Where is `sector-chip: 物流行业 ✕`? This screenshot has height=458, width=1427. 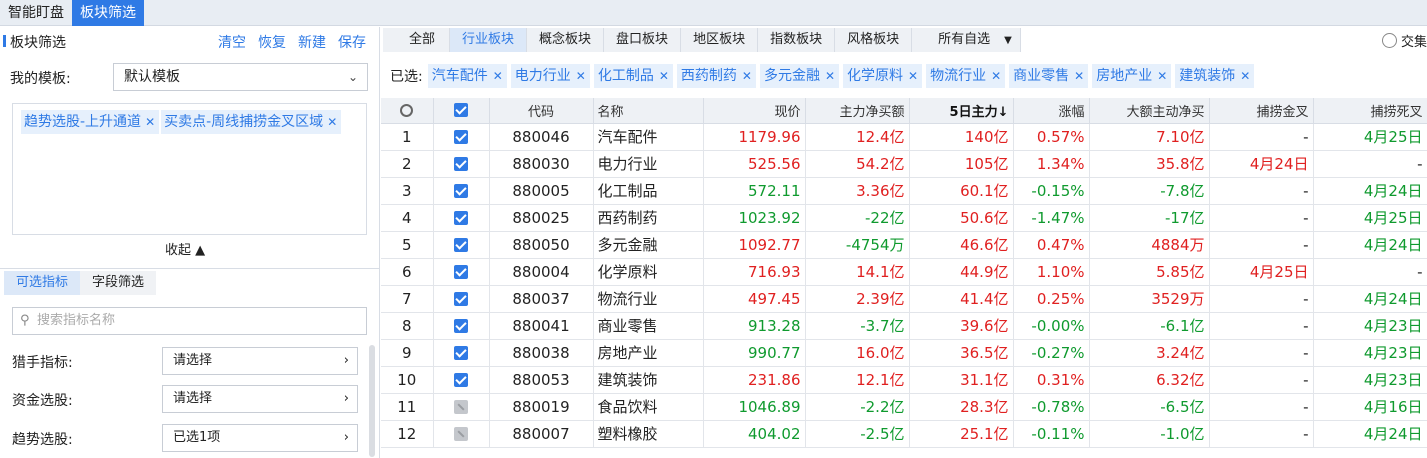
sector-chip: 物流行业 ✕ is located at coordinates (966, 76).